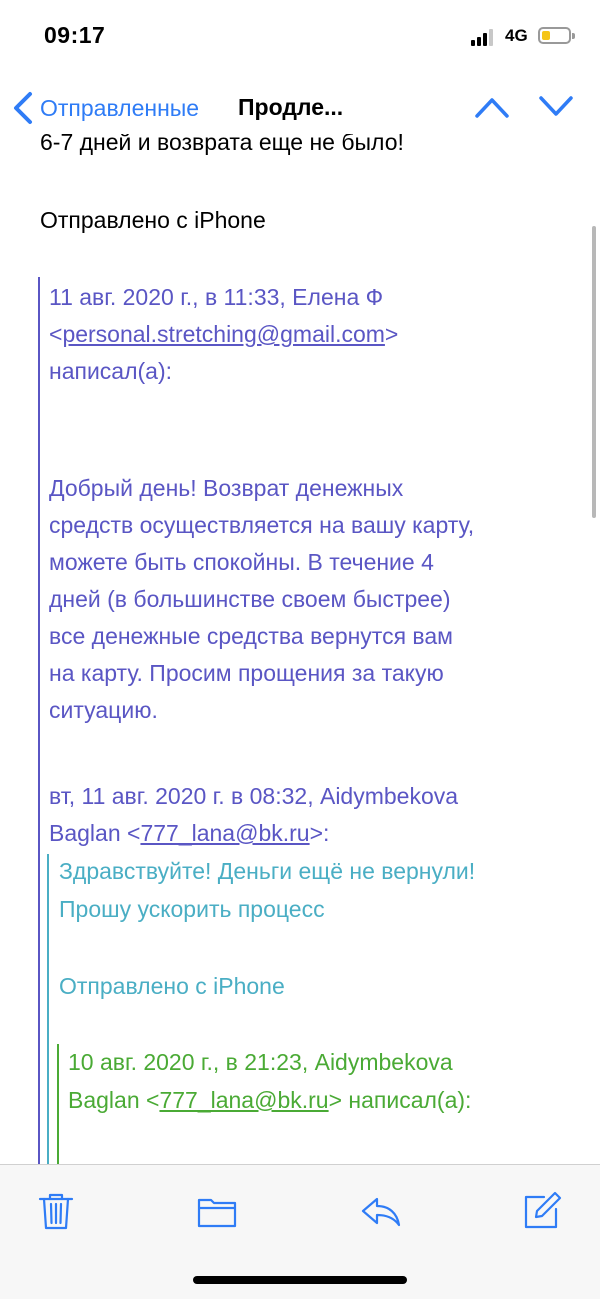 Image resolution: width=600 pixels, height=1299 pixels. Describe the element at coordinates (516, 35) in the screenshot. I see `network-type: 4G` at that location.